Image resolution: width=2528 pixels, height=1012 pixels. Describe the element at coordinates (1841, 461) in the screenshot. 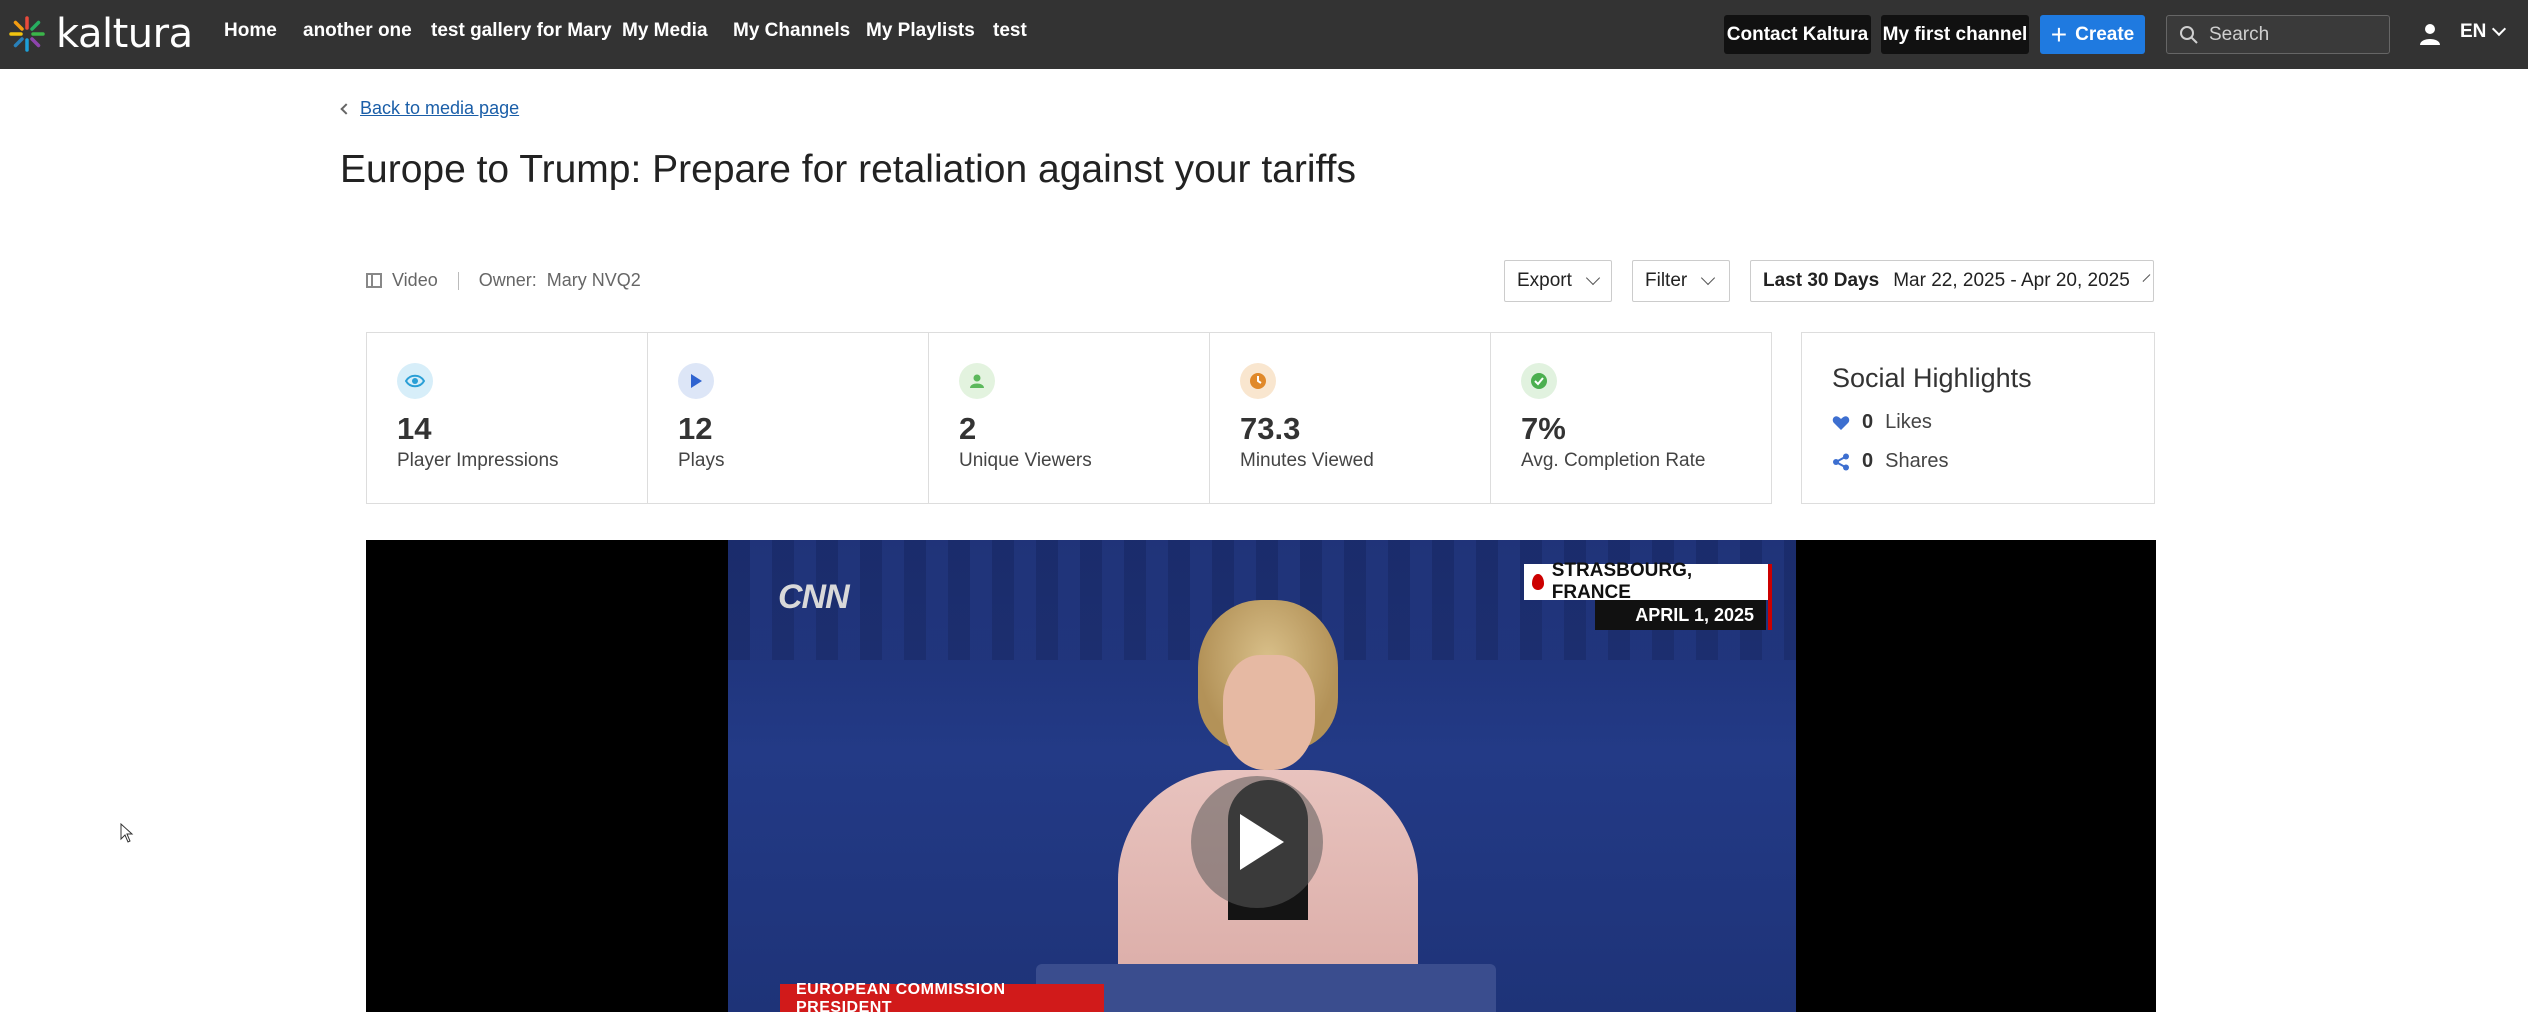

I see `share-icon` at that location.